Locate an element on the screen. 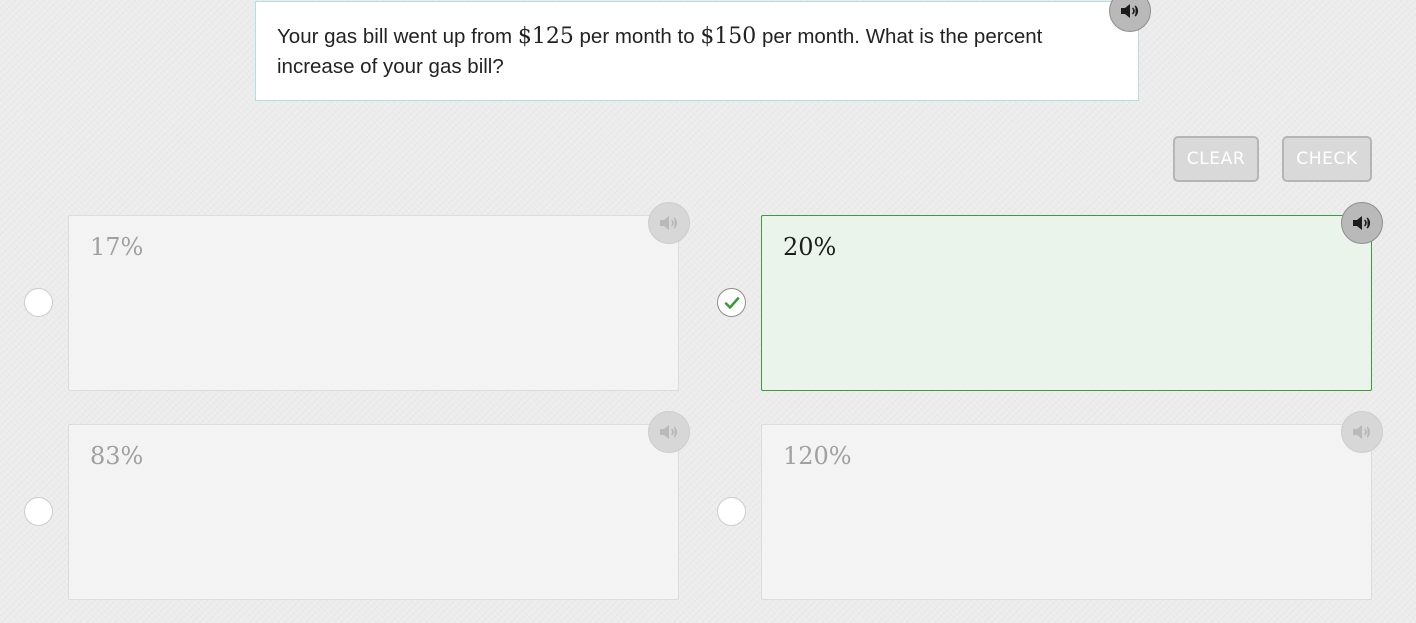  option-label: 20% is located at coordinates (810, 247).